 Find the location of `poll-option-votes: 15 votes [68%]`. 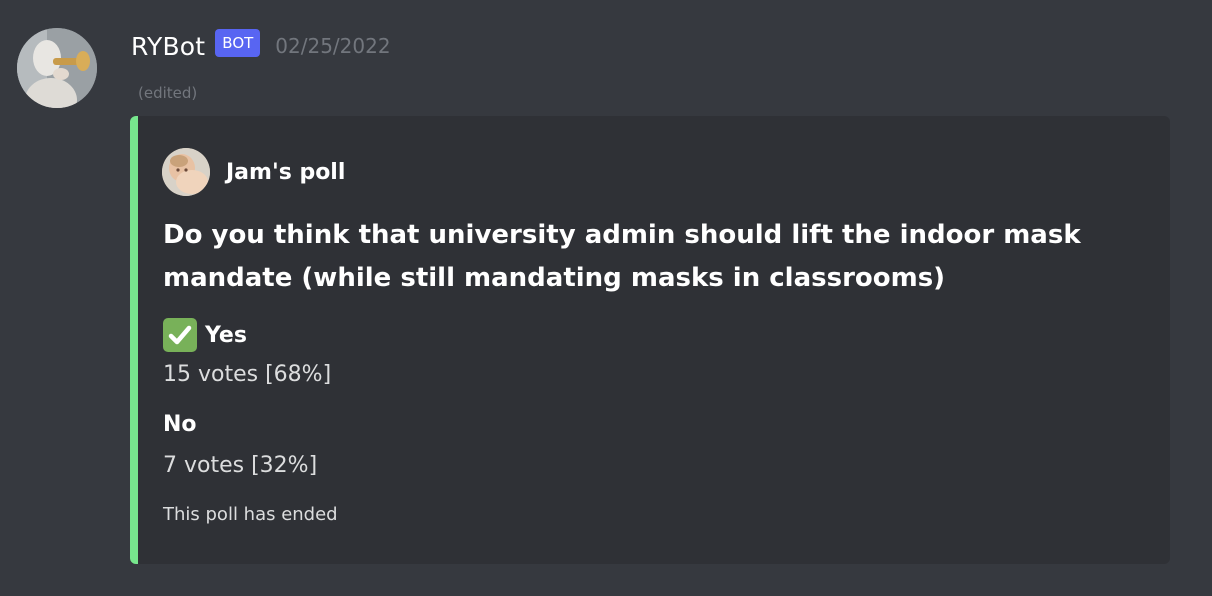

poll-option-votes: 15 votes [68%] is located at coordinates (247, 374).